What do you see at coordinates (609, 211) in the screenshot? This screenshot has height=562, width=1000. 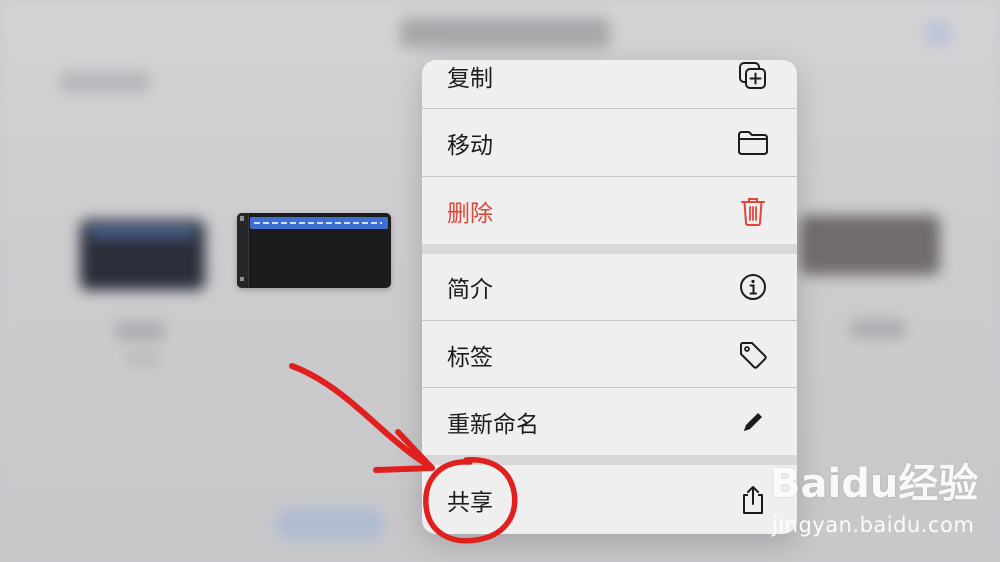 I see `menu-item-delete: 删除` at bounding box center [609, 211].